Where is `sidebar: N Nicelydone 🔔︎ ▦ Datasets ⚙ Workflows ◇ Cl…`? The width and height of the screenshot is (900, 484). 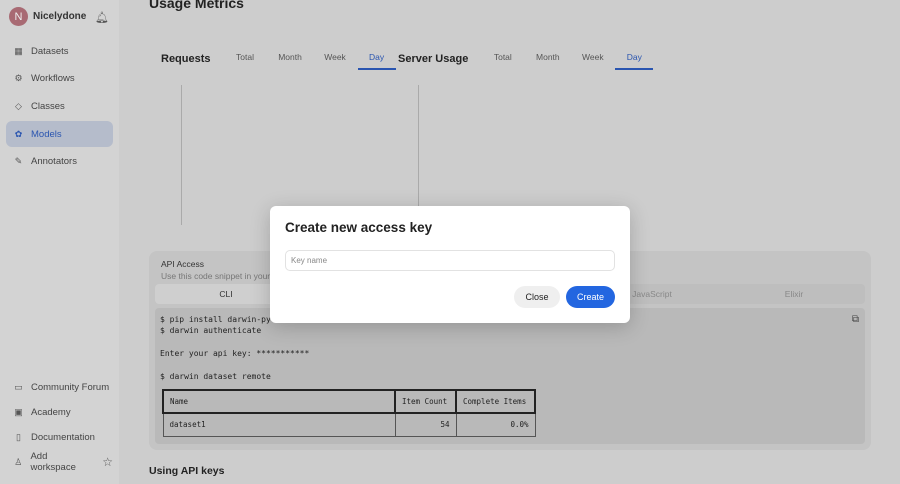 sidebar: N Nicelydone 🔔︎ ▦ Datasets ⚙ Workflows ◇ Cl… is located at coordinates (59, 242).